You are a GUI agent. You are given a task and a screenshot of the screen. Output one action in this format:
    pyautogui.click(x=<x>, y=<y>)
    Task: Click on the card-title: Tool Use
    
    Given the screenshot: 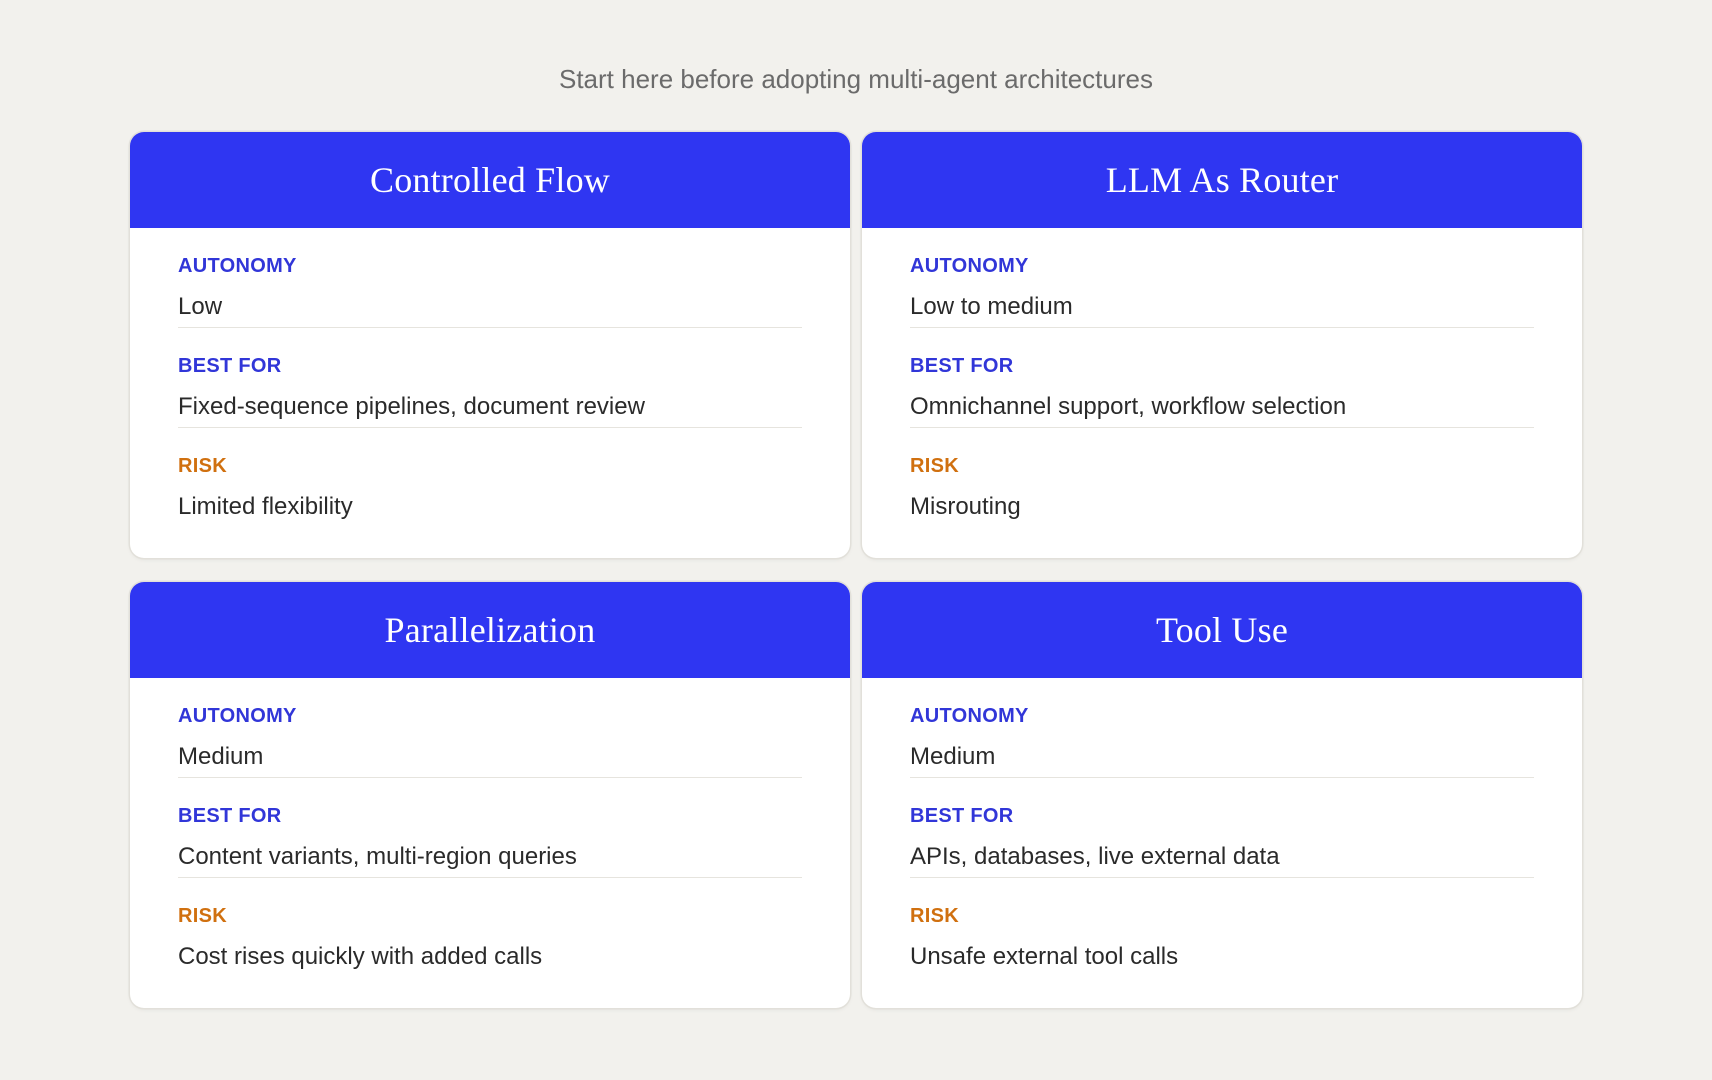 What is the action you would take?
    pyautogui.click(x=1222, y=630)
    